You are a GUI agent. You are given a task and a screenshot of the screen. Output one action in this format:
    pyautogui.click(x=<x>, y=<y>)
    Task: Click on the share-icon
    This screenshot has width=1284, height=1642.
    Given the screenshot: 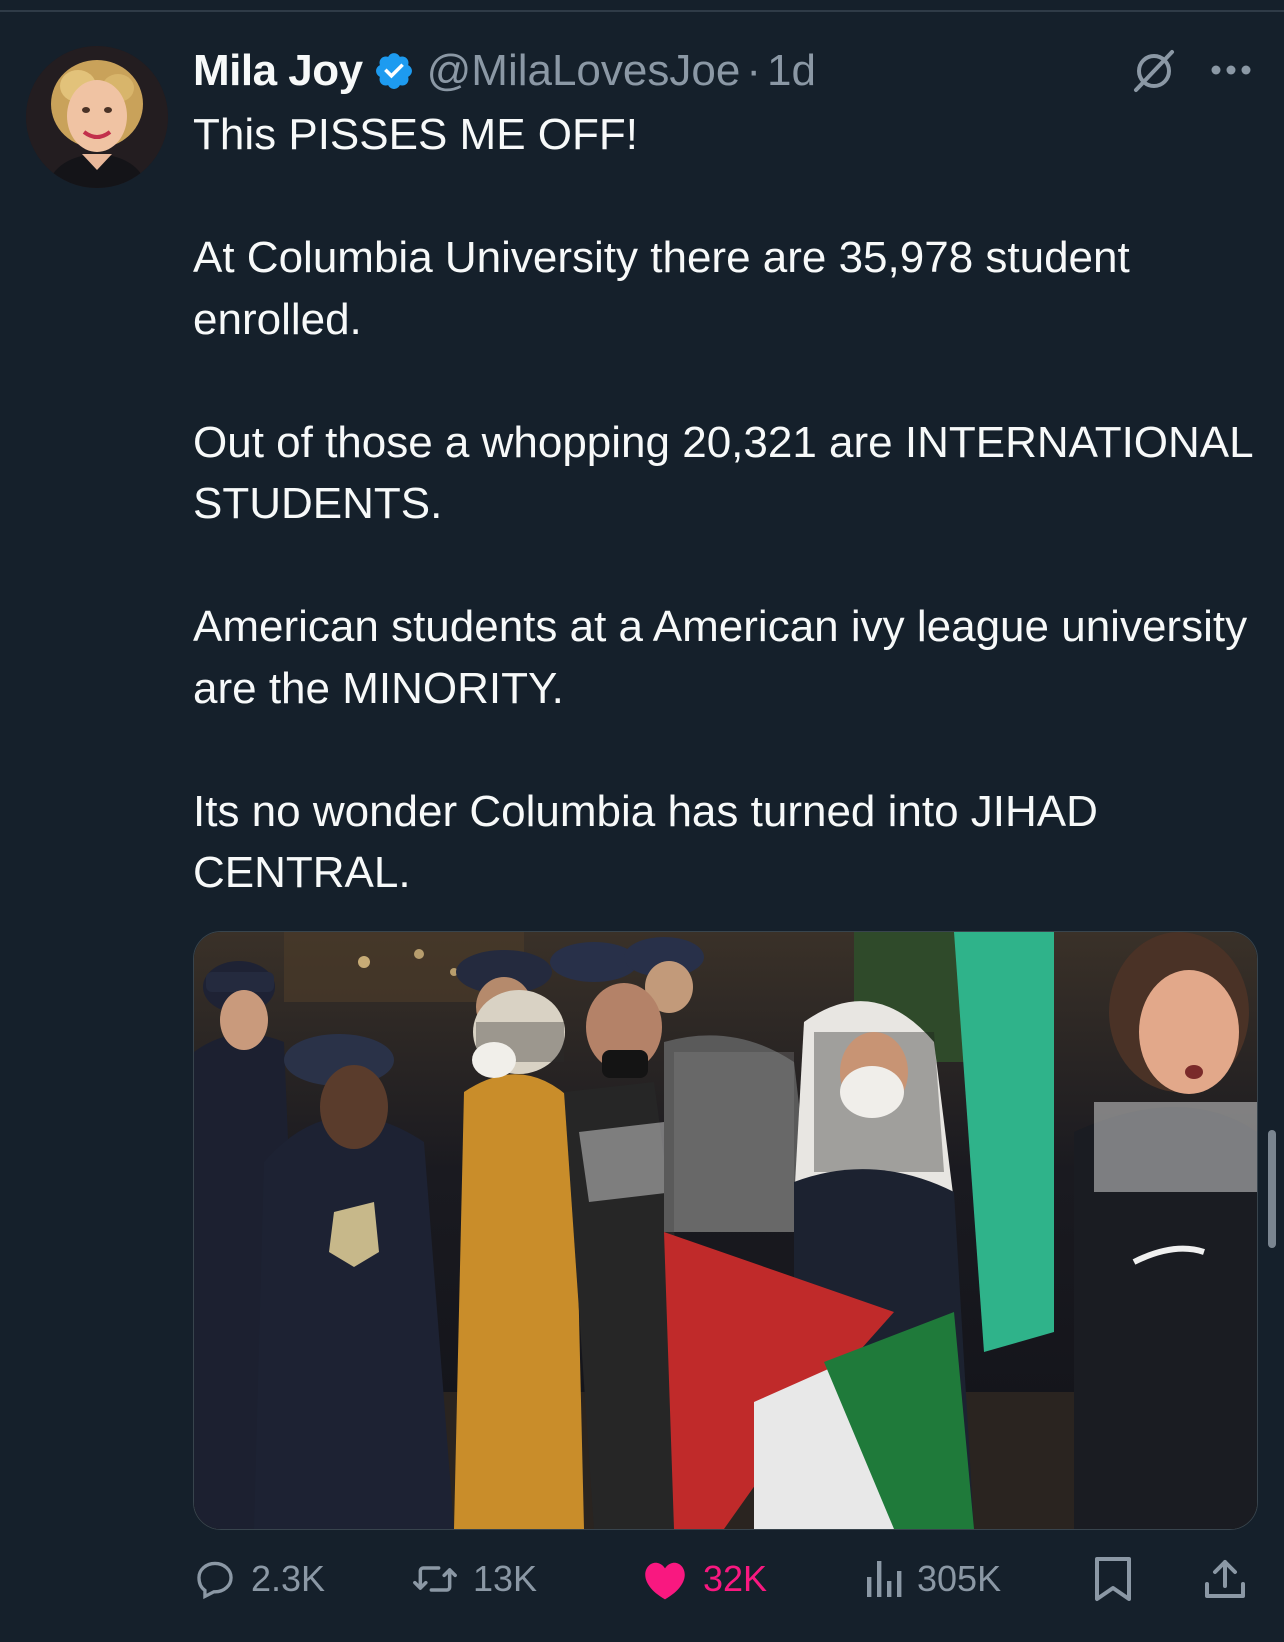 What is the action you would take?
    pyautogui.click(x=1225, y=1579)
    